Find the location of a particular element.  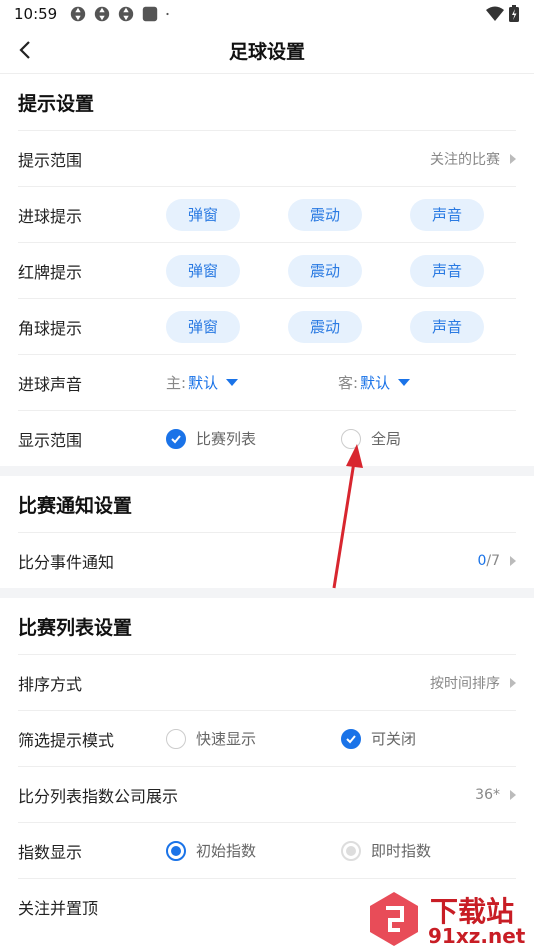

corner-sound-chip: 声音 is located at coordinates (447, 326).